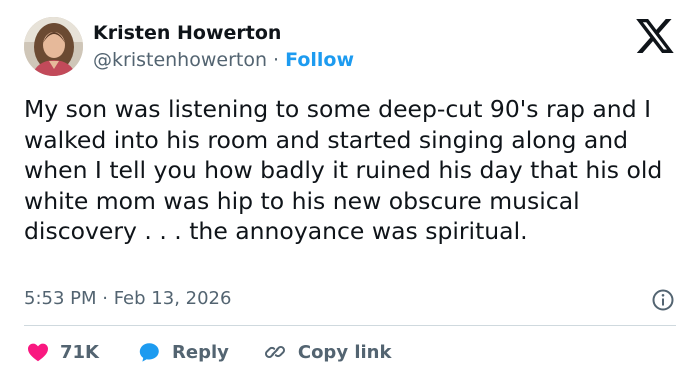 This screenshot has width=700, height=379. What do you see at coordinates (187, 33) in the screenshot?
I see `author-name: Kristen Howerton` at bounding box center [187, 33].